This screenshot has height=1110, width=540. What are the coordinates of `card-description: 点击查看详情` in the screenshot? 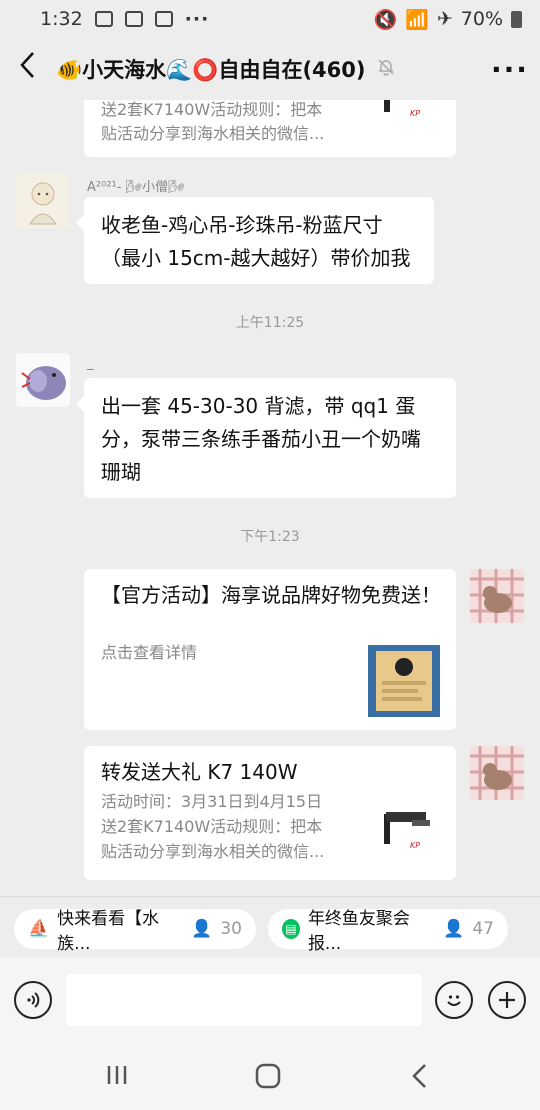 It's located at (149, 652).